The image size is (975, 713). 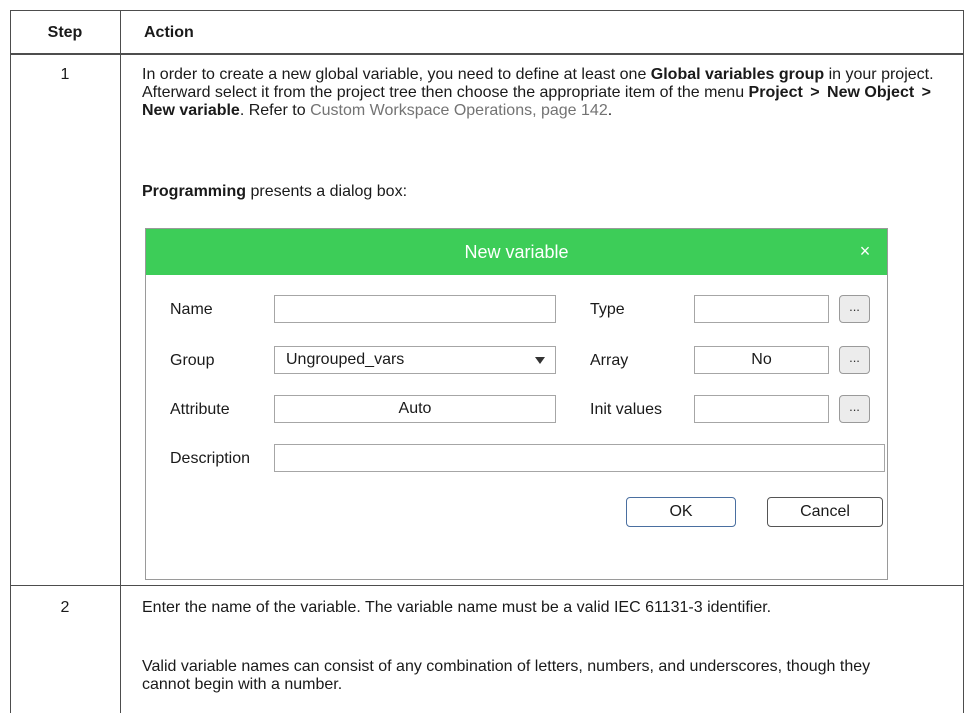 What do you see at coordinates (191, 110) in the screenshot?
I see `menu-new-variable: New variable` at bounding box center [191, 110].